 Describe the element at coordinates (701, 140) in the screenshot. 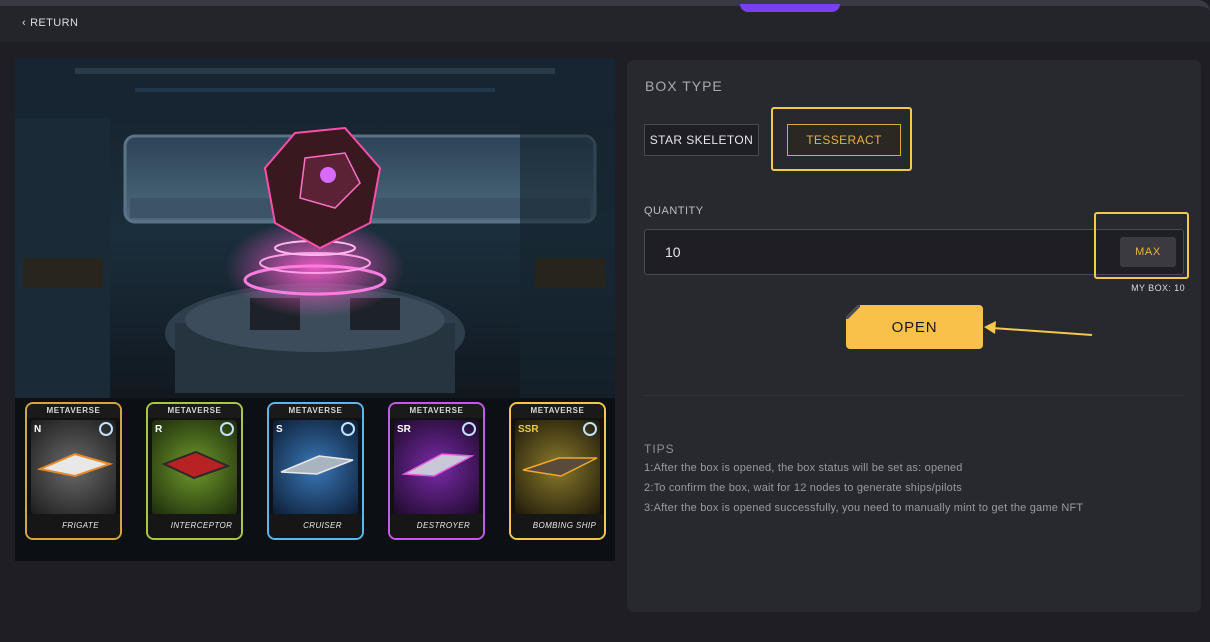

I see `box-type-star-skeleton: STAR SKELETON` at that location.